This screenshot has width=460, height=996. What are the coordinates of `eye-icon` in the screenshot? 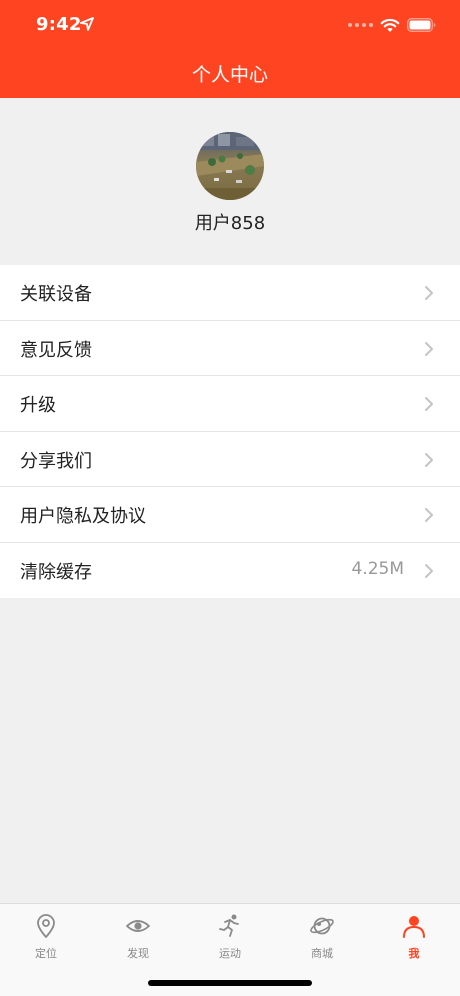 It's located at (138, 926).